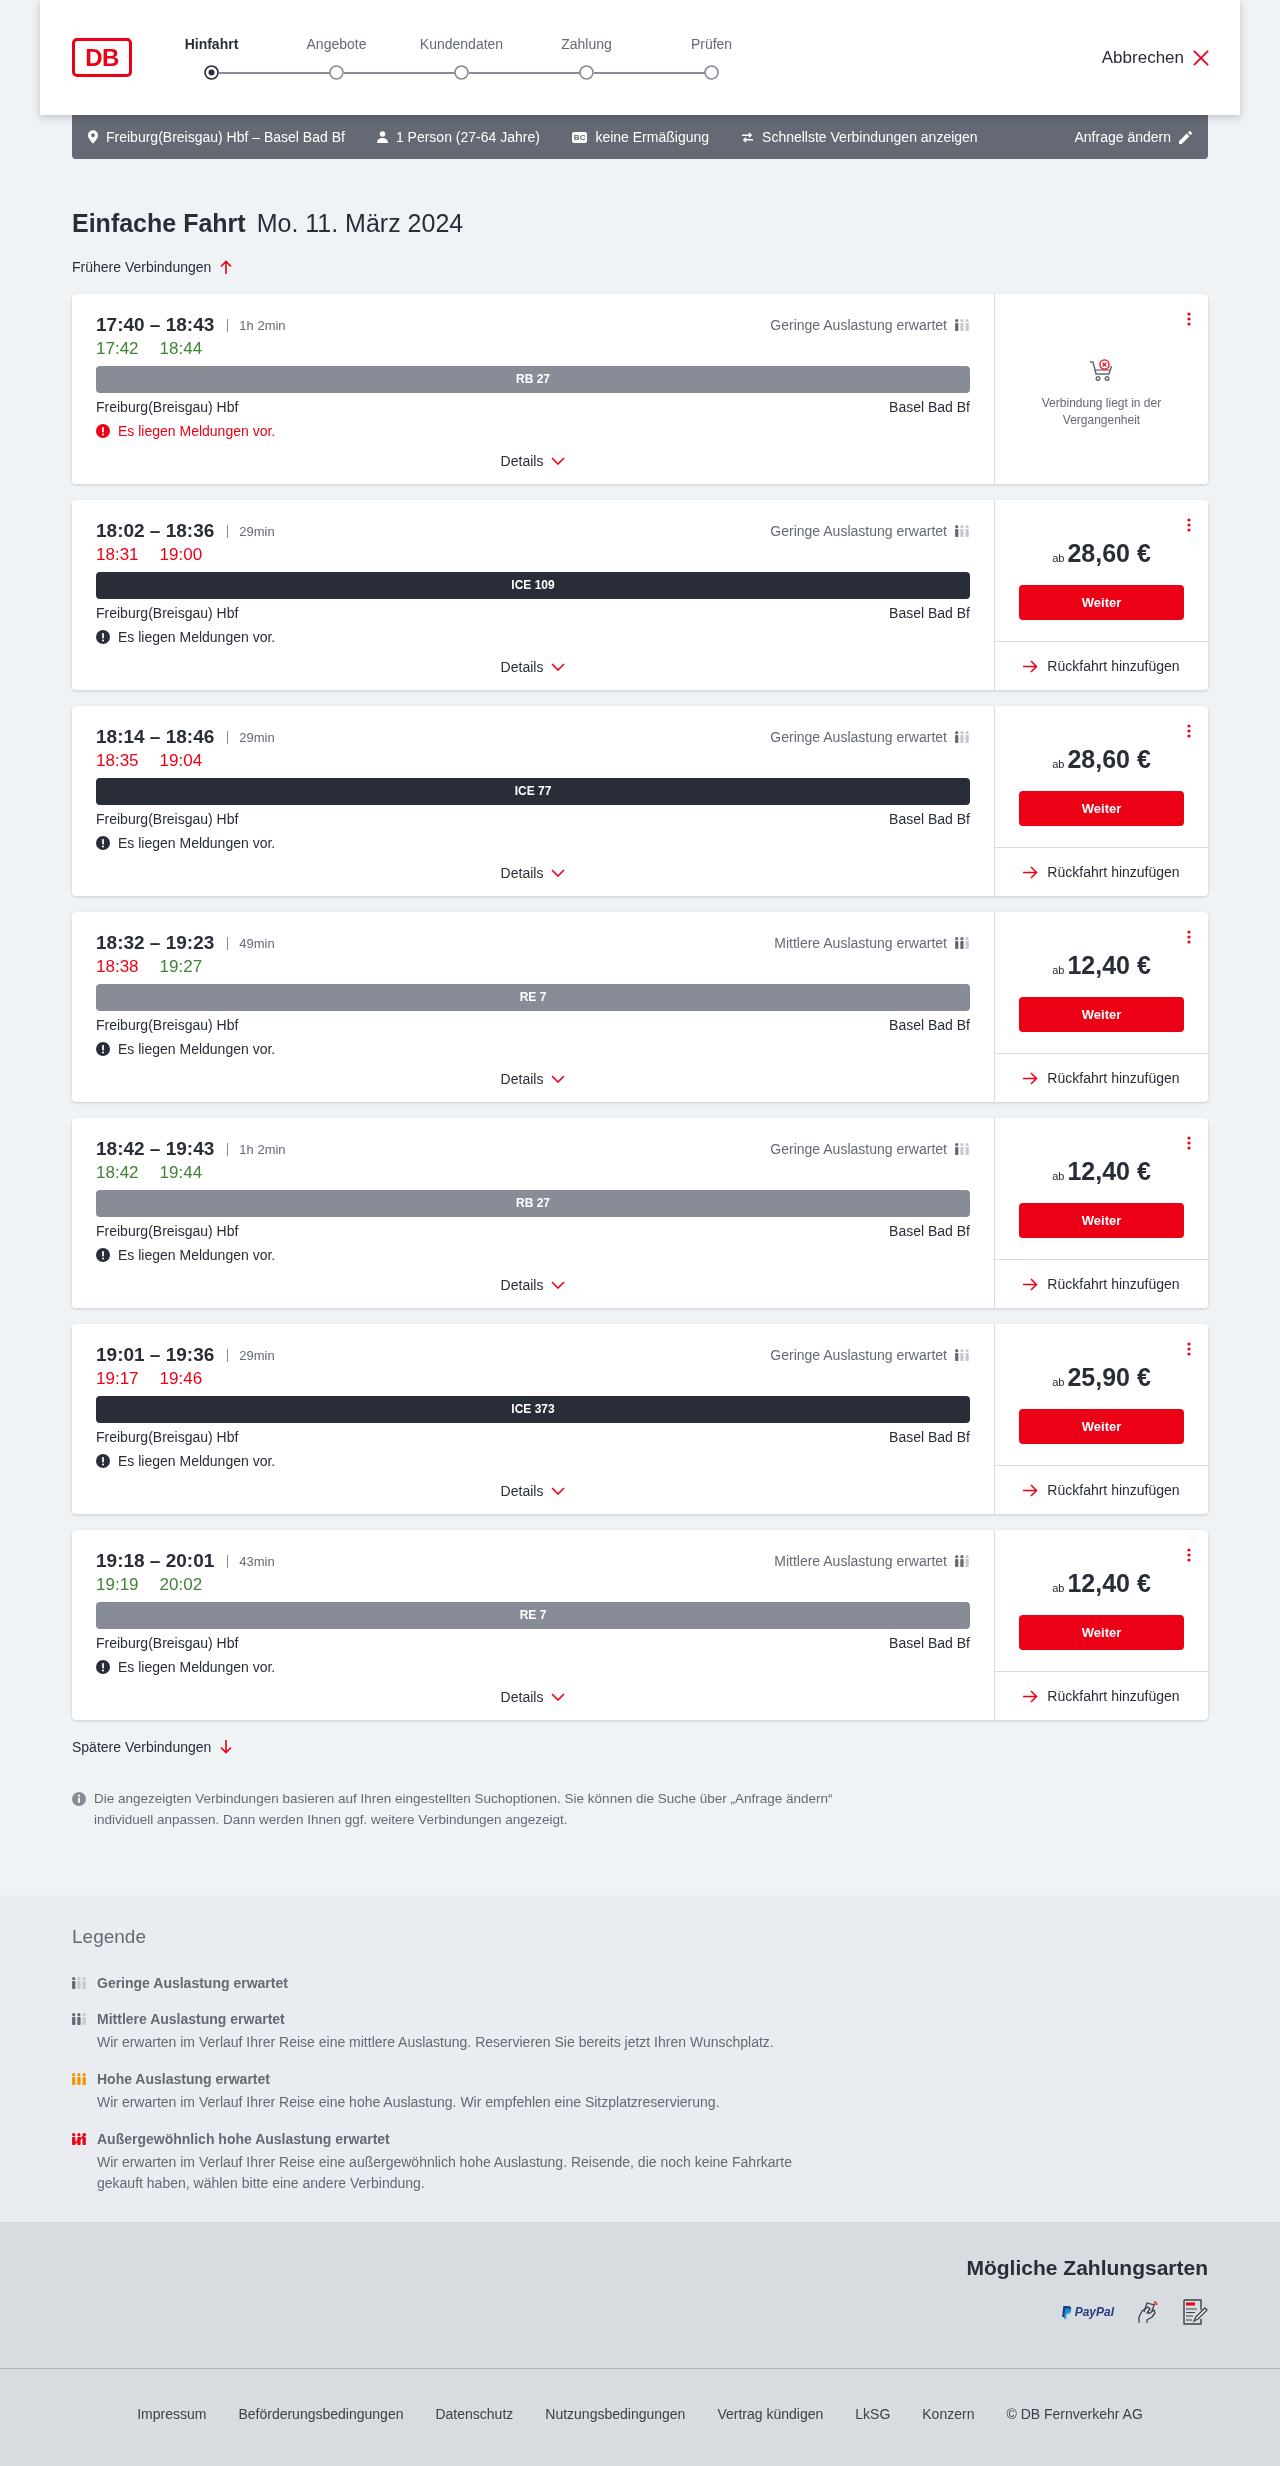  Describe the element at coordinates (117, 349) in the screenshot. I see `realtime-time: 17:42` at that location.